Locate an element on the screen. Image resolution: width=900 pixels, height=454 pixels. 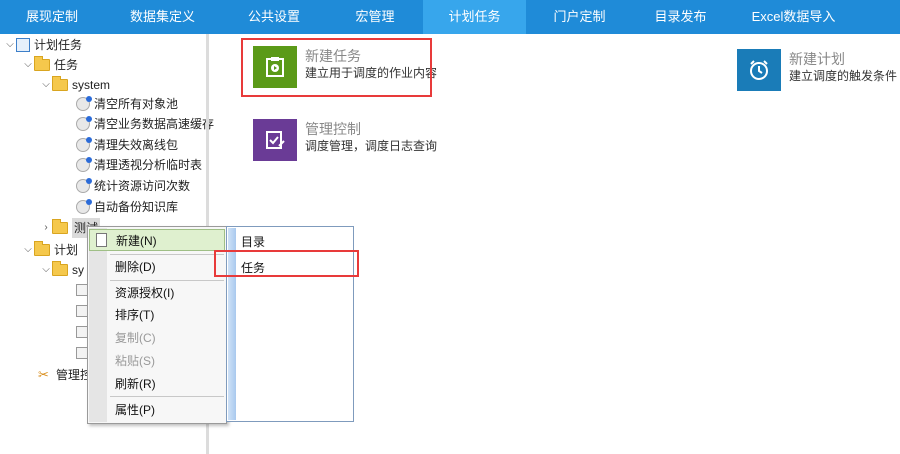
menu-item-properties: 属性(P) is located at coordinates (157, 410).